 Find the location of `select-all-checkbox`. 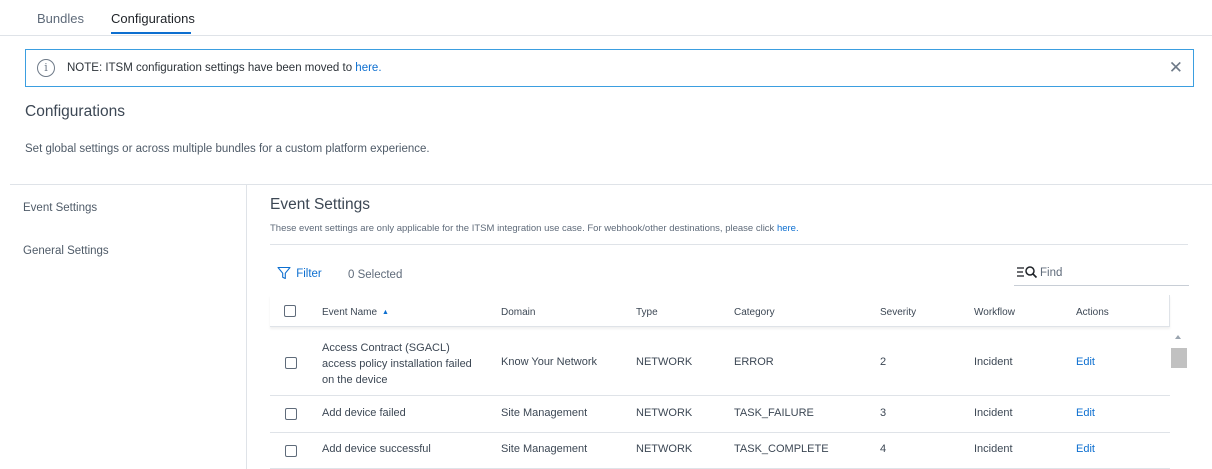

select-all-checkbox is located at coordinates (290, 311).